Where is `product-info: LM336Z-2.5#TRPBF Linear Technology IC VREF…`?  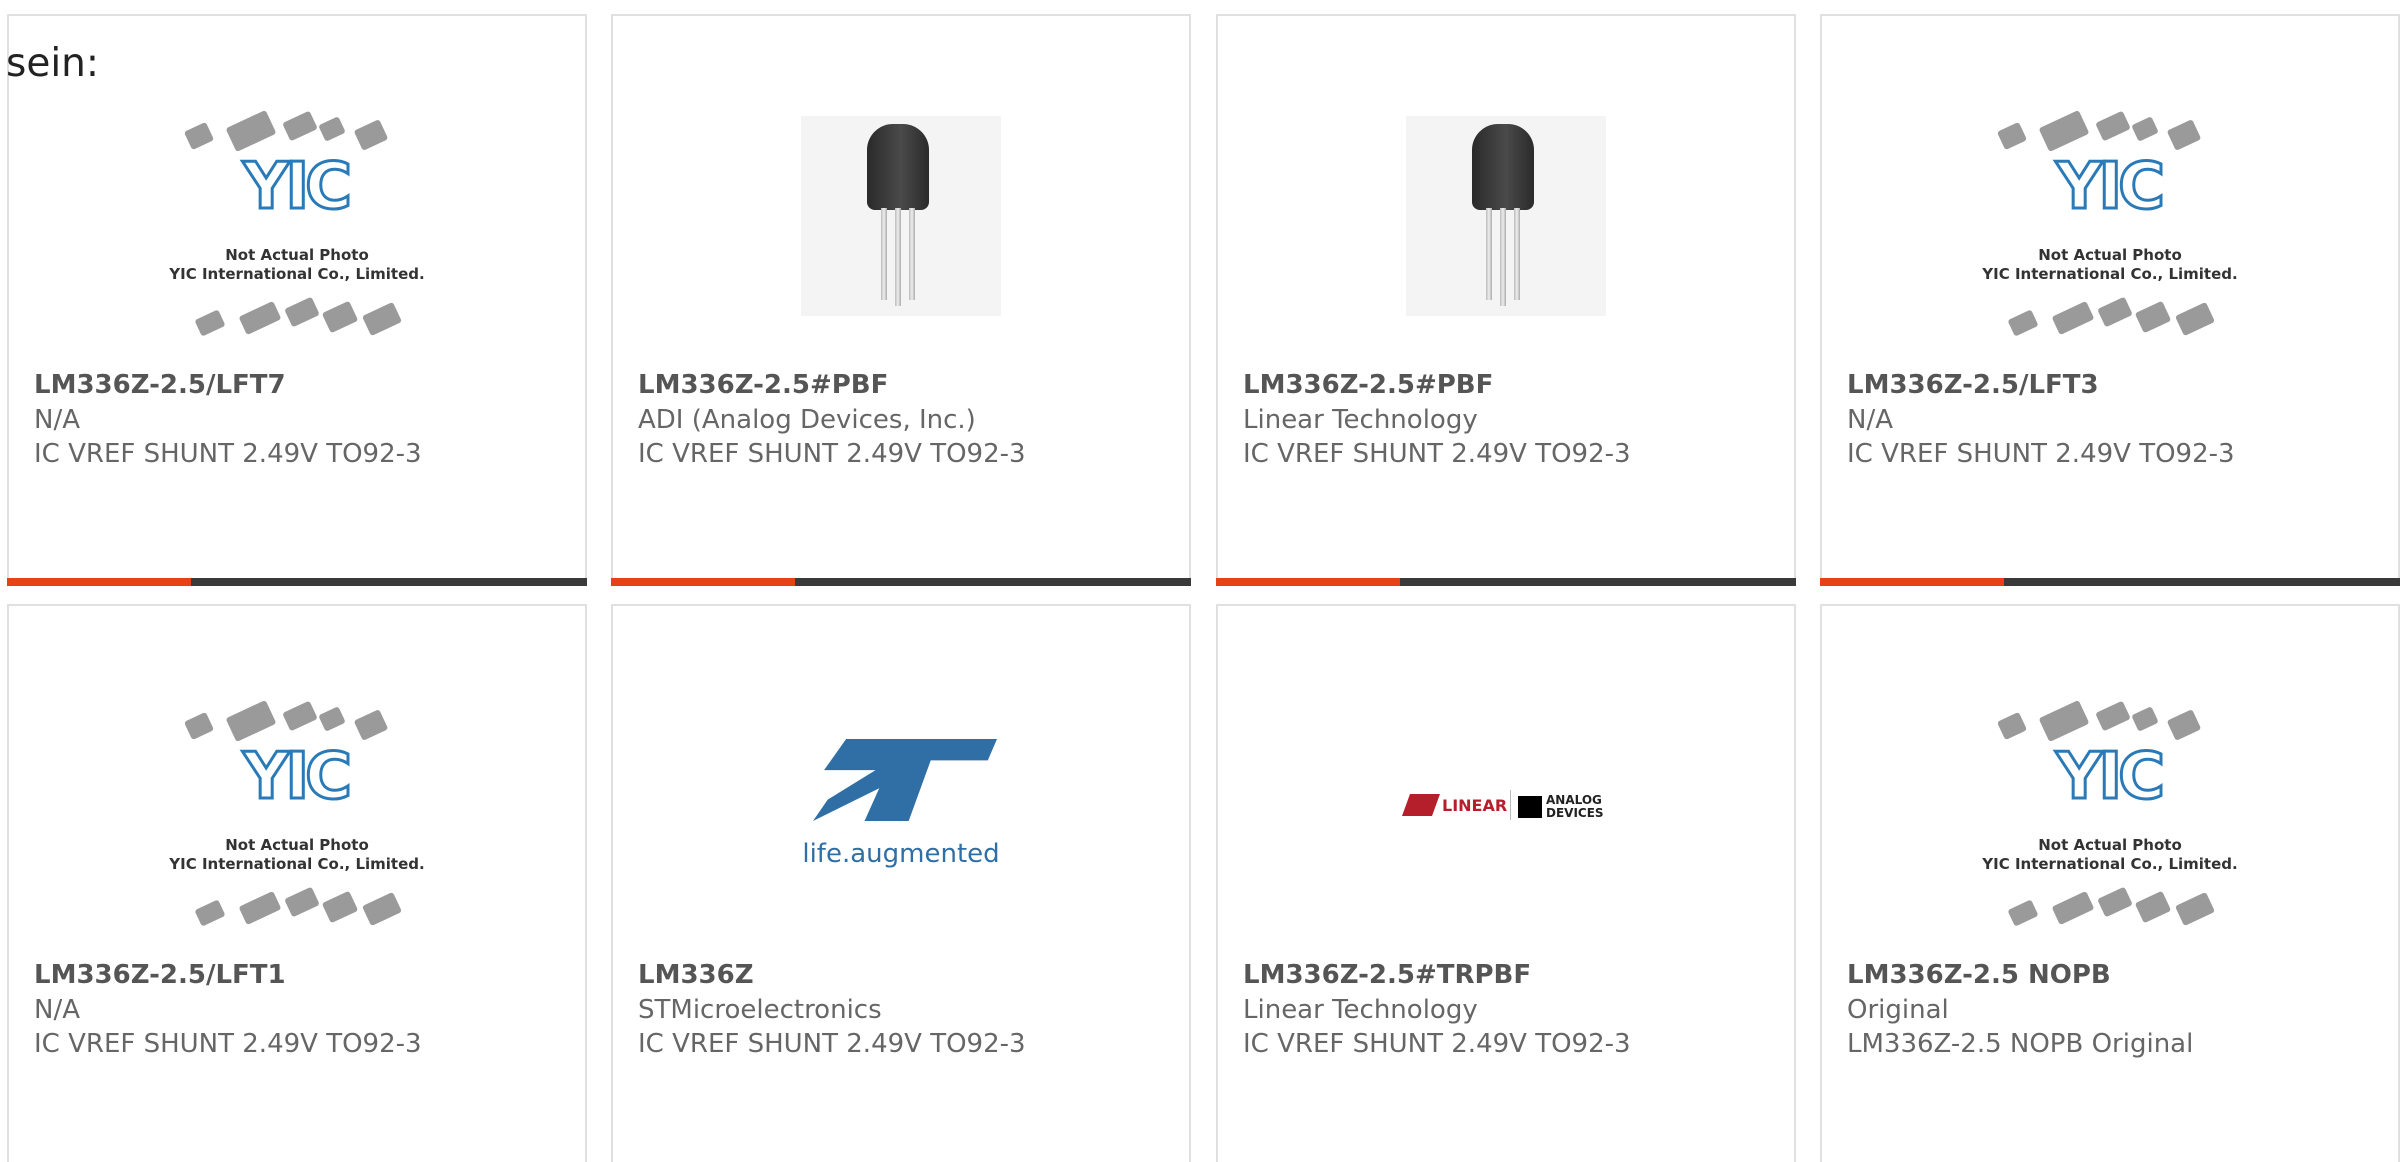
product-info: LM336Z-2.5#TRPBF Linear Technology IC VREF… is located at coordinates (1513, 1009).